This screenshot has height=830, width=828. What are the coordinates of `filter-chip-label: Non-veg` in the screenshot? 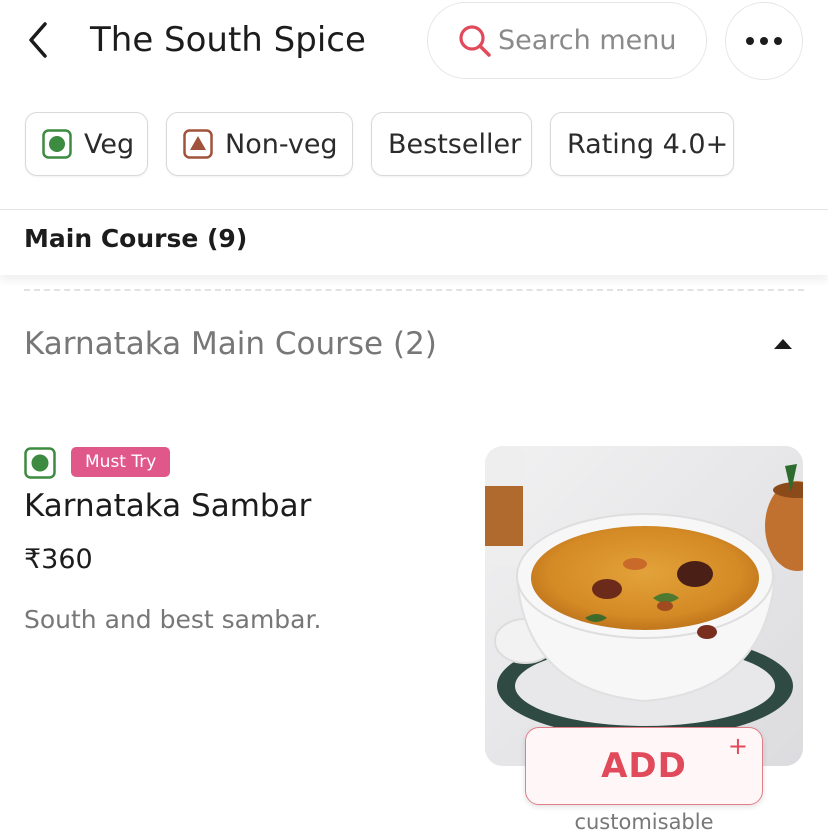 It's located at (281, 144).